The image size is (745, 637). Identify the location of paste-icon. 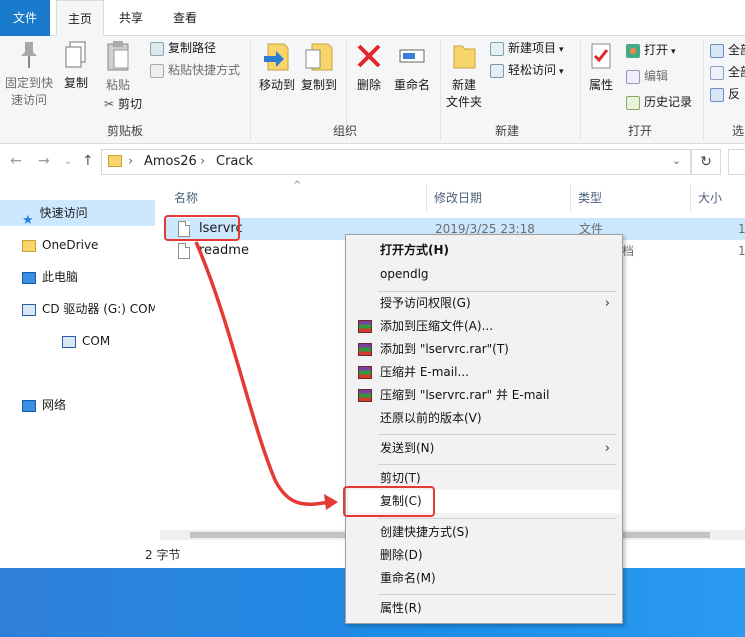
(118, 56).